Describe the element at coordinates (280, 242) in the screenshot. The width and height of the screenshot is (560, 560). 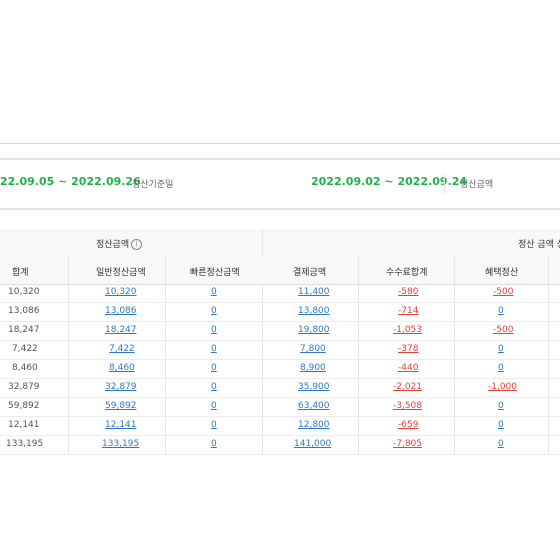
I see `table-group-header: 정산금액i 정산 금액 상` at that location.